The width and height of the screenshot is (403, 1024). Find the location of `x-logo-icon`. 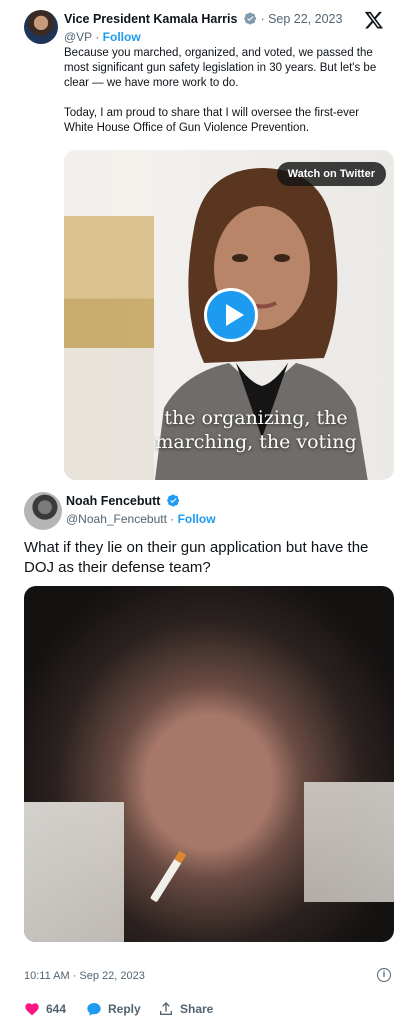

x-logo-icon is located at coordinates (374, 20).